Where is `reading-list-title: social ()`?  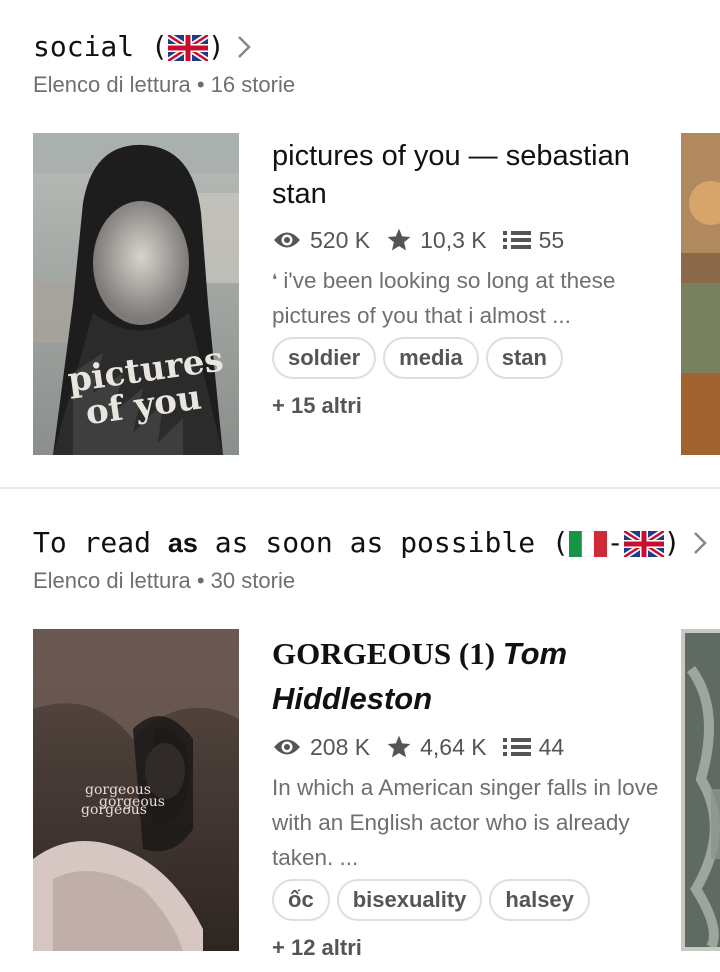 reading-list-title: social () is located at coordinates (129, 46).